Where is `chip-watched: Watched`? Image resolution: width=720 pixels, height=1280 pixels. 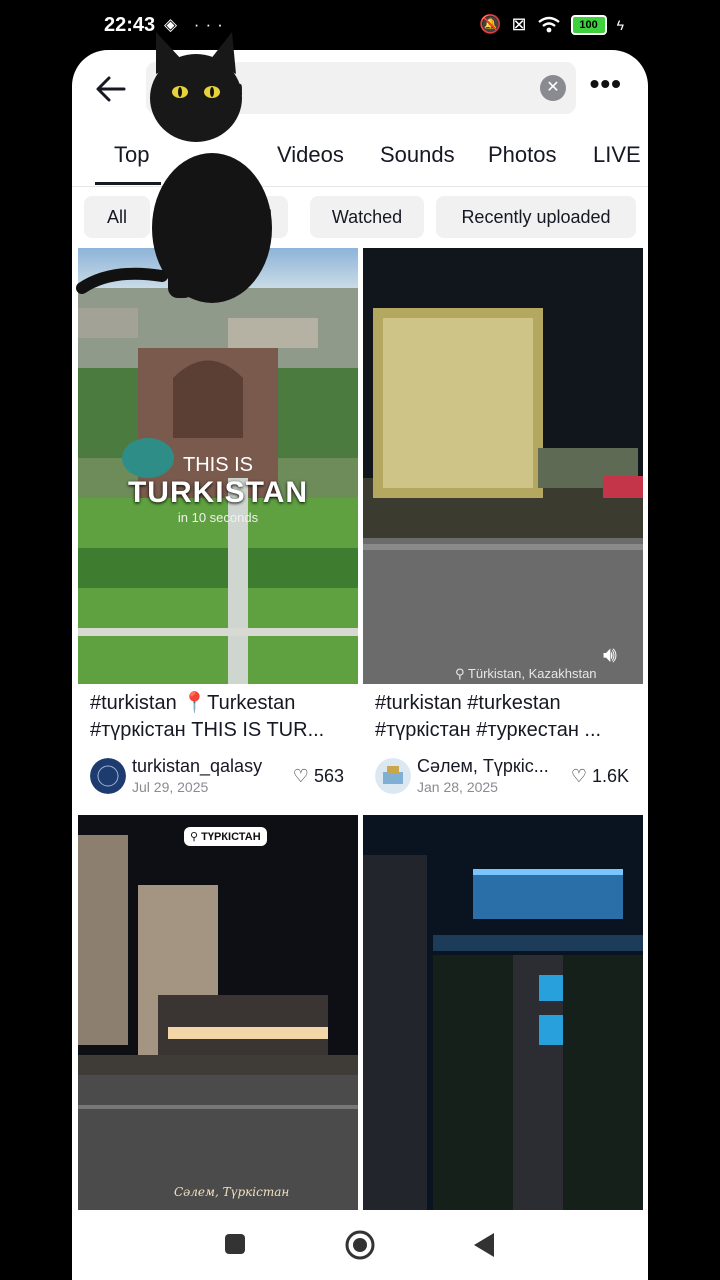 chip-watched: Watched is located at coordinates (367, 217).